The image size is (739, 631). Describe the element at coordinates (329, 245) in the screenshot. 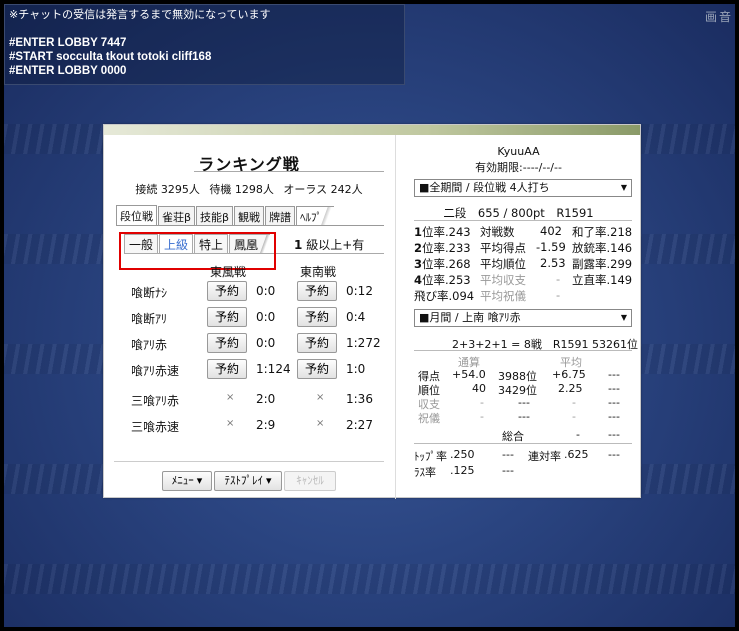

I see `room-requirement: 1 級以上+有` at that location.